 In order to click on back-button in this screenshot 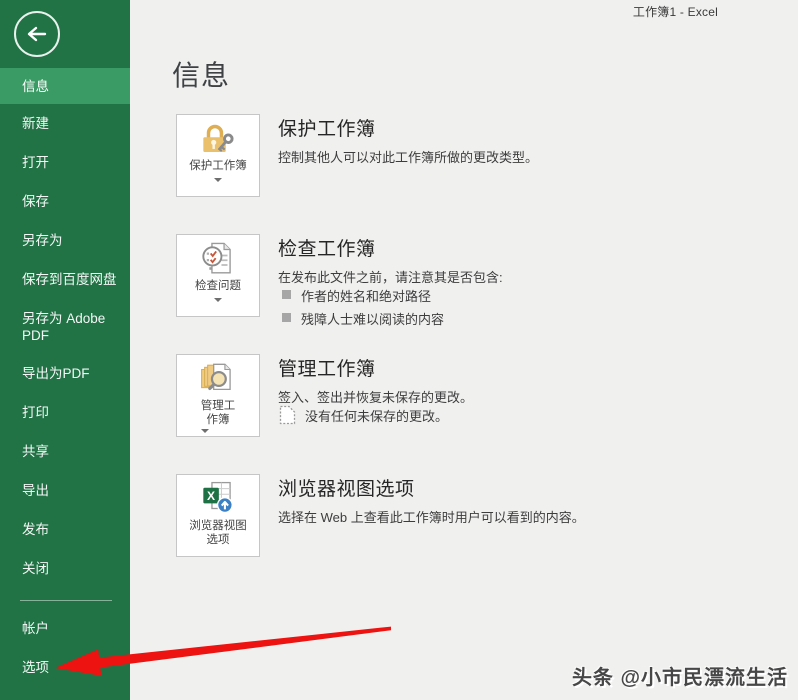, I will do `click(37, 34)`.